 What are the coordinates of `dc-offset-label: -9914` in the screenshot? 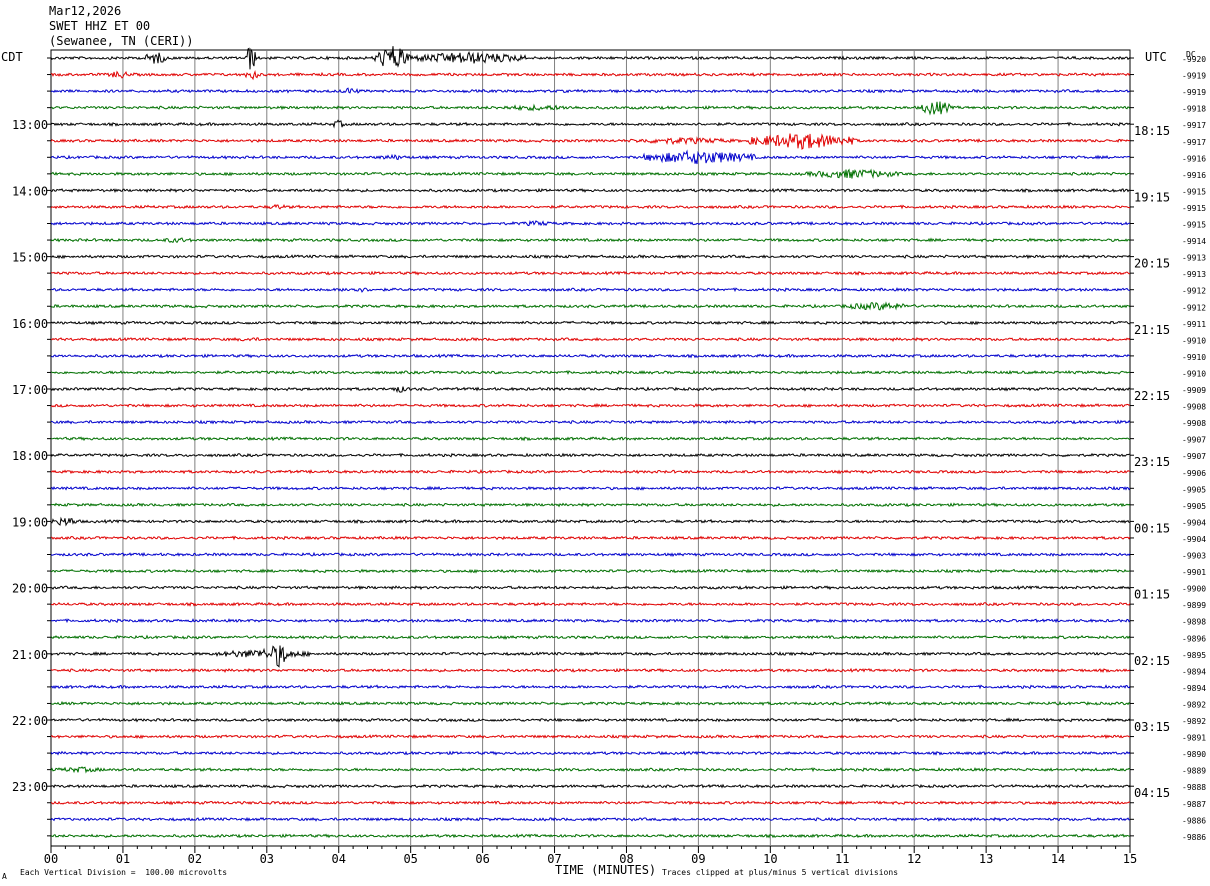 It's located at (1194, 241).